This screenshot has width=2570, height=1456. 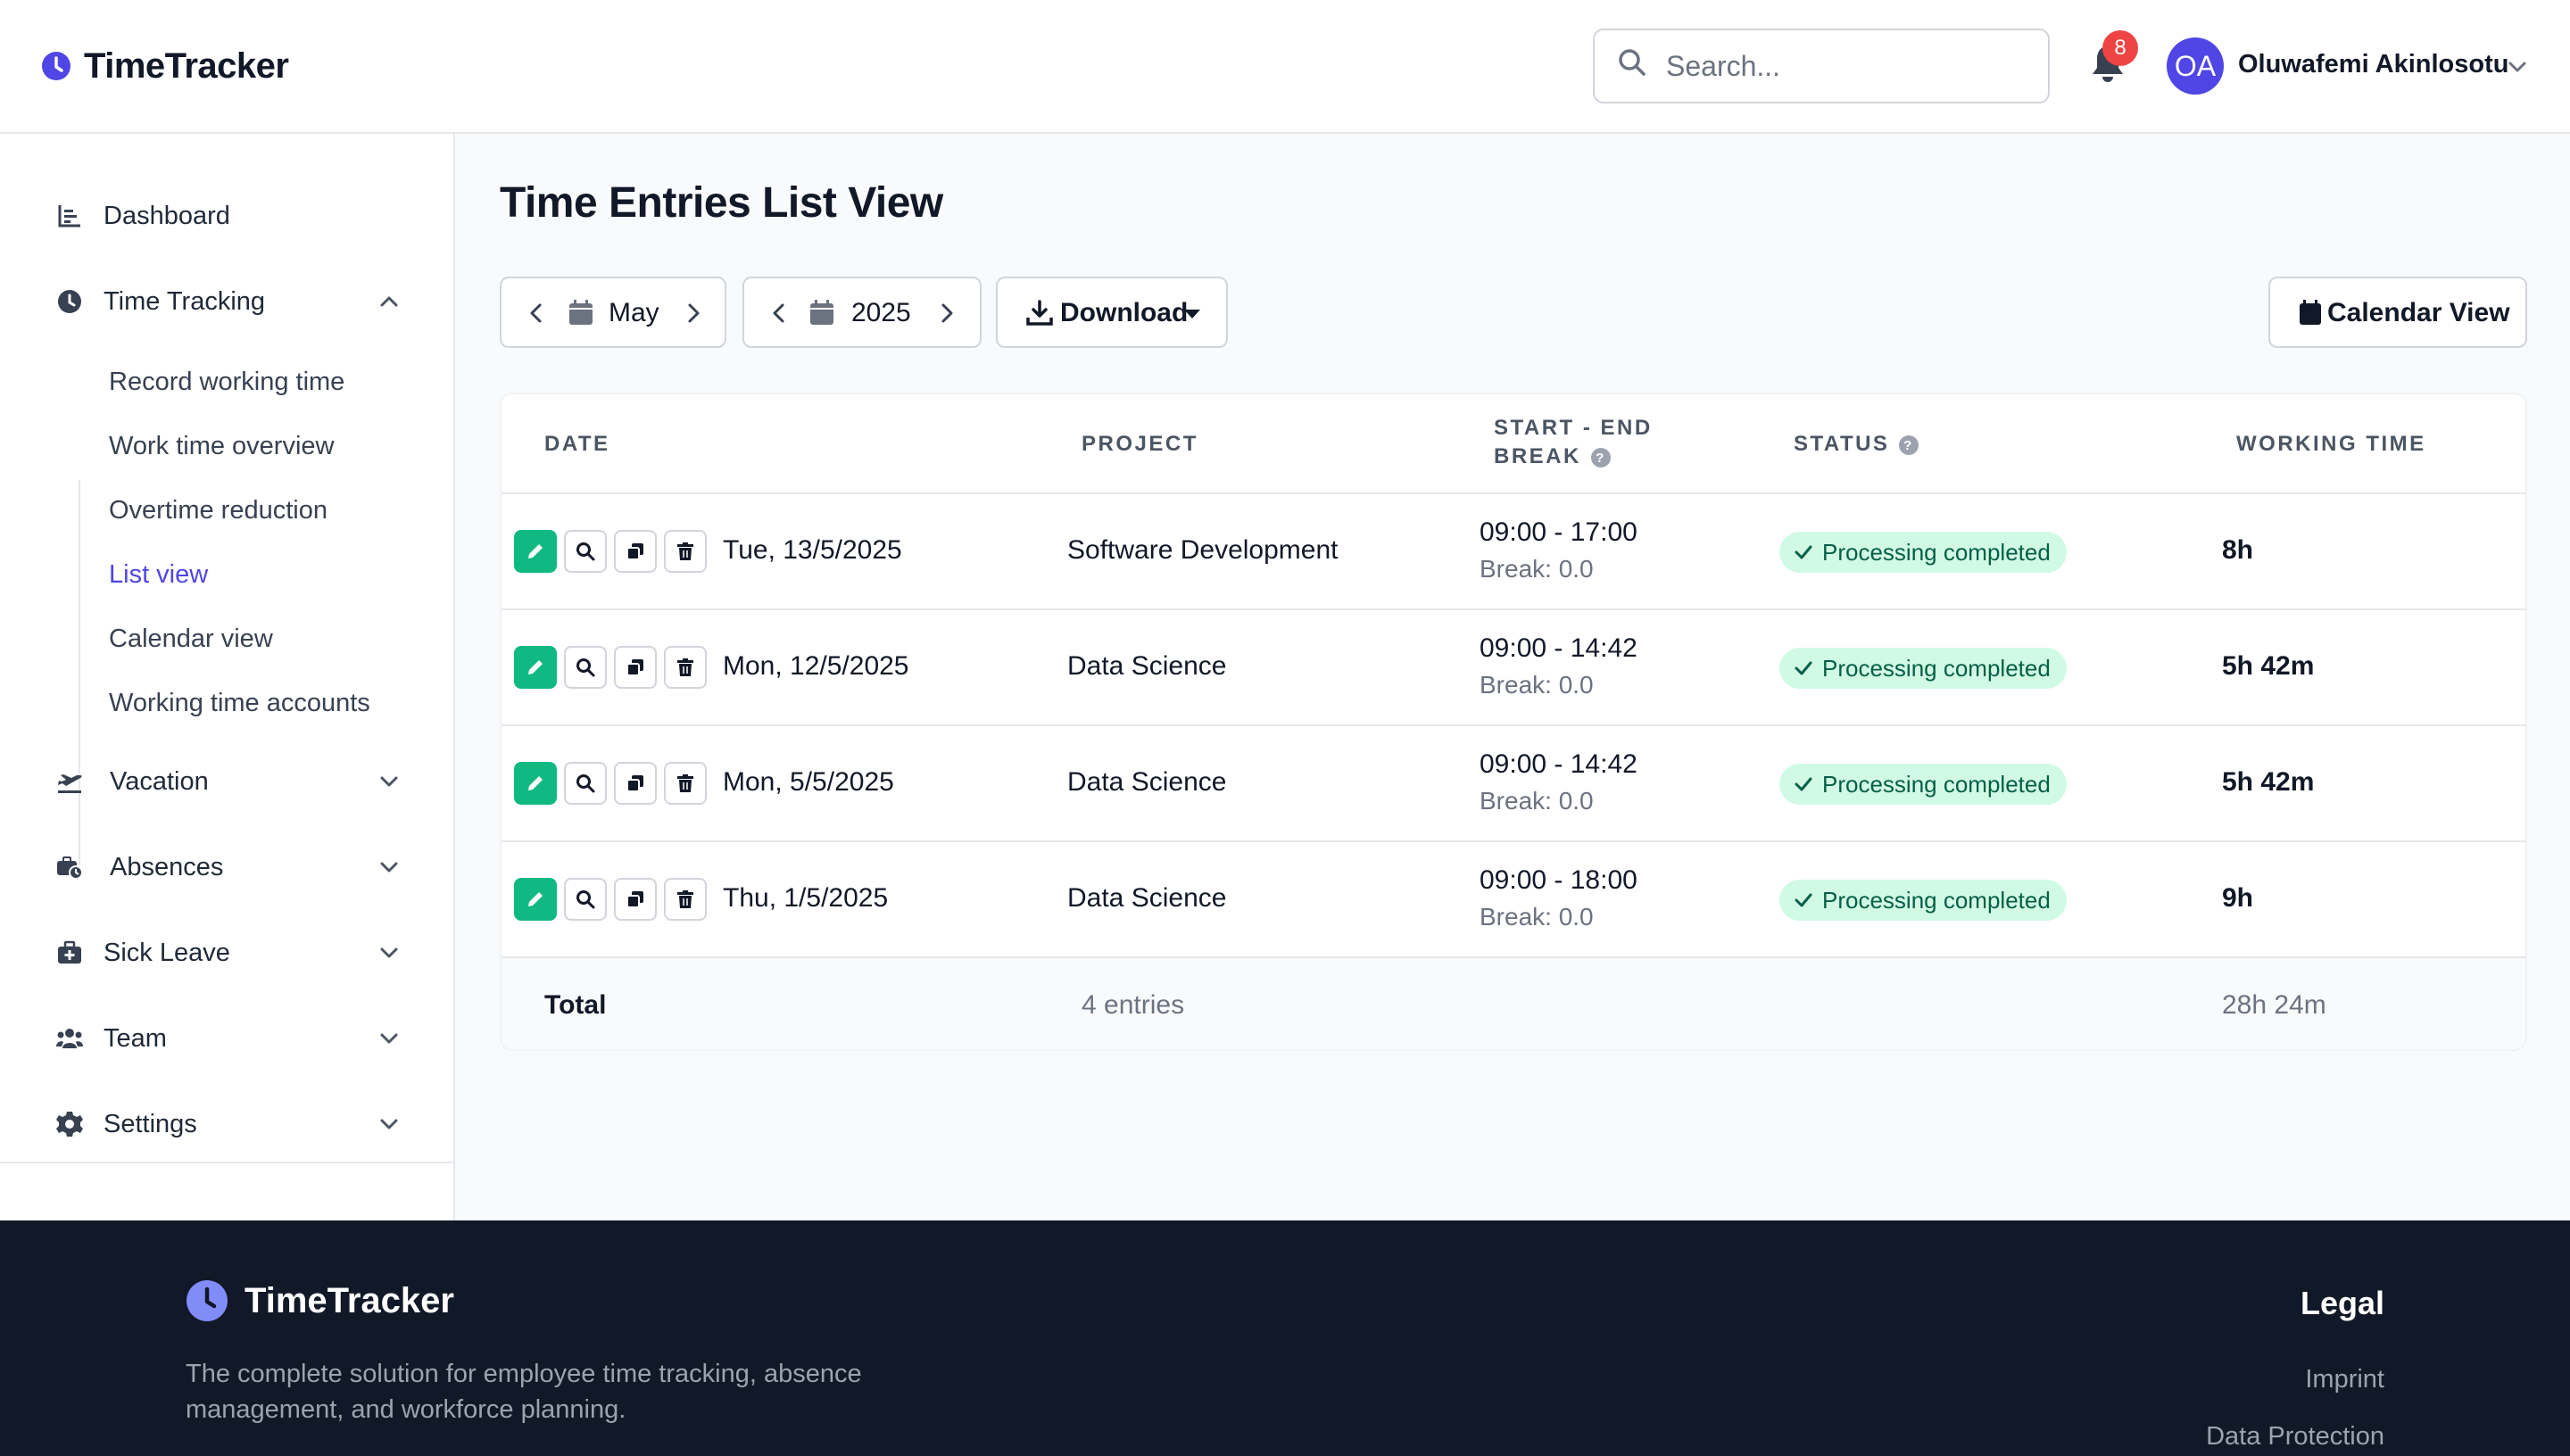 What do you see at coordinates (221, 446) in the screenshot?
I see `subnav-work-time-overview: Work time overview` at bounding box center [221, 446].